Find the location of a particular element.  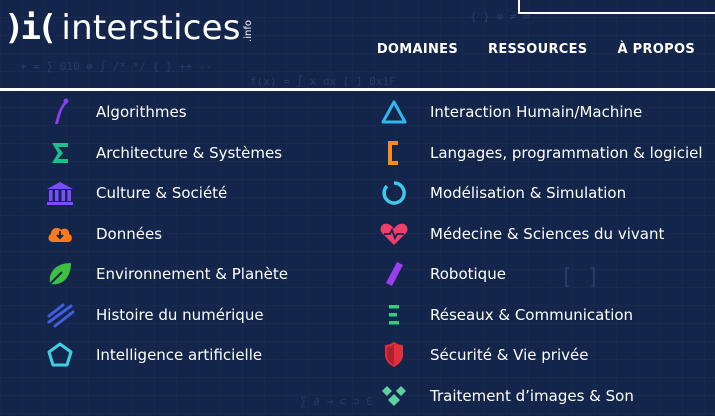

domain-label: Modélisation & Simulation is located at coordinates (528, 193).